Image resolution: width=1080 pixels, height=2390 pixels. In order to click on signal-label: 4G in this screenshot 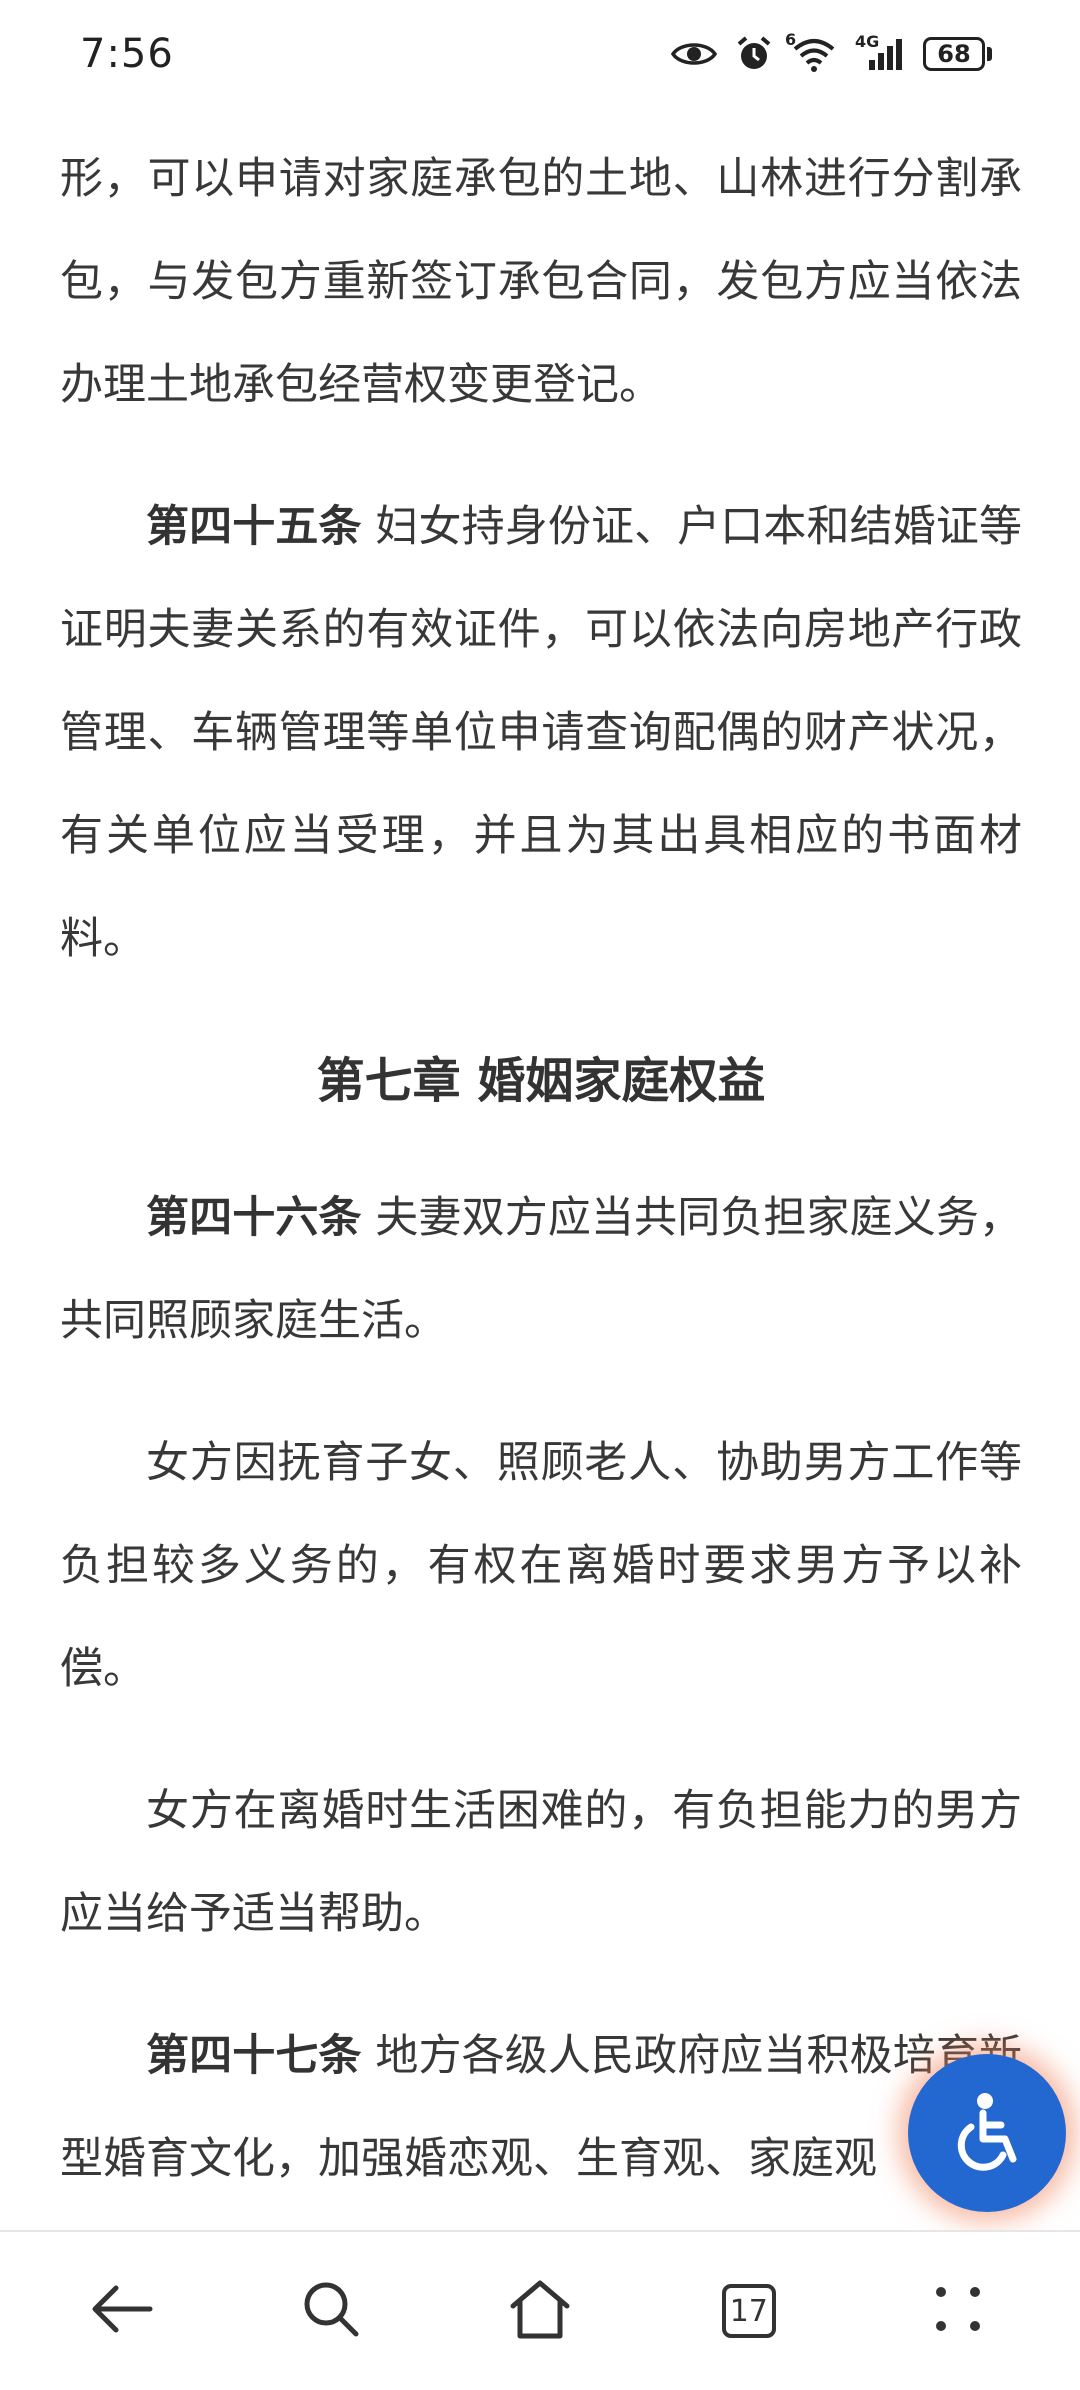, I will do `click(867, 41)`.